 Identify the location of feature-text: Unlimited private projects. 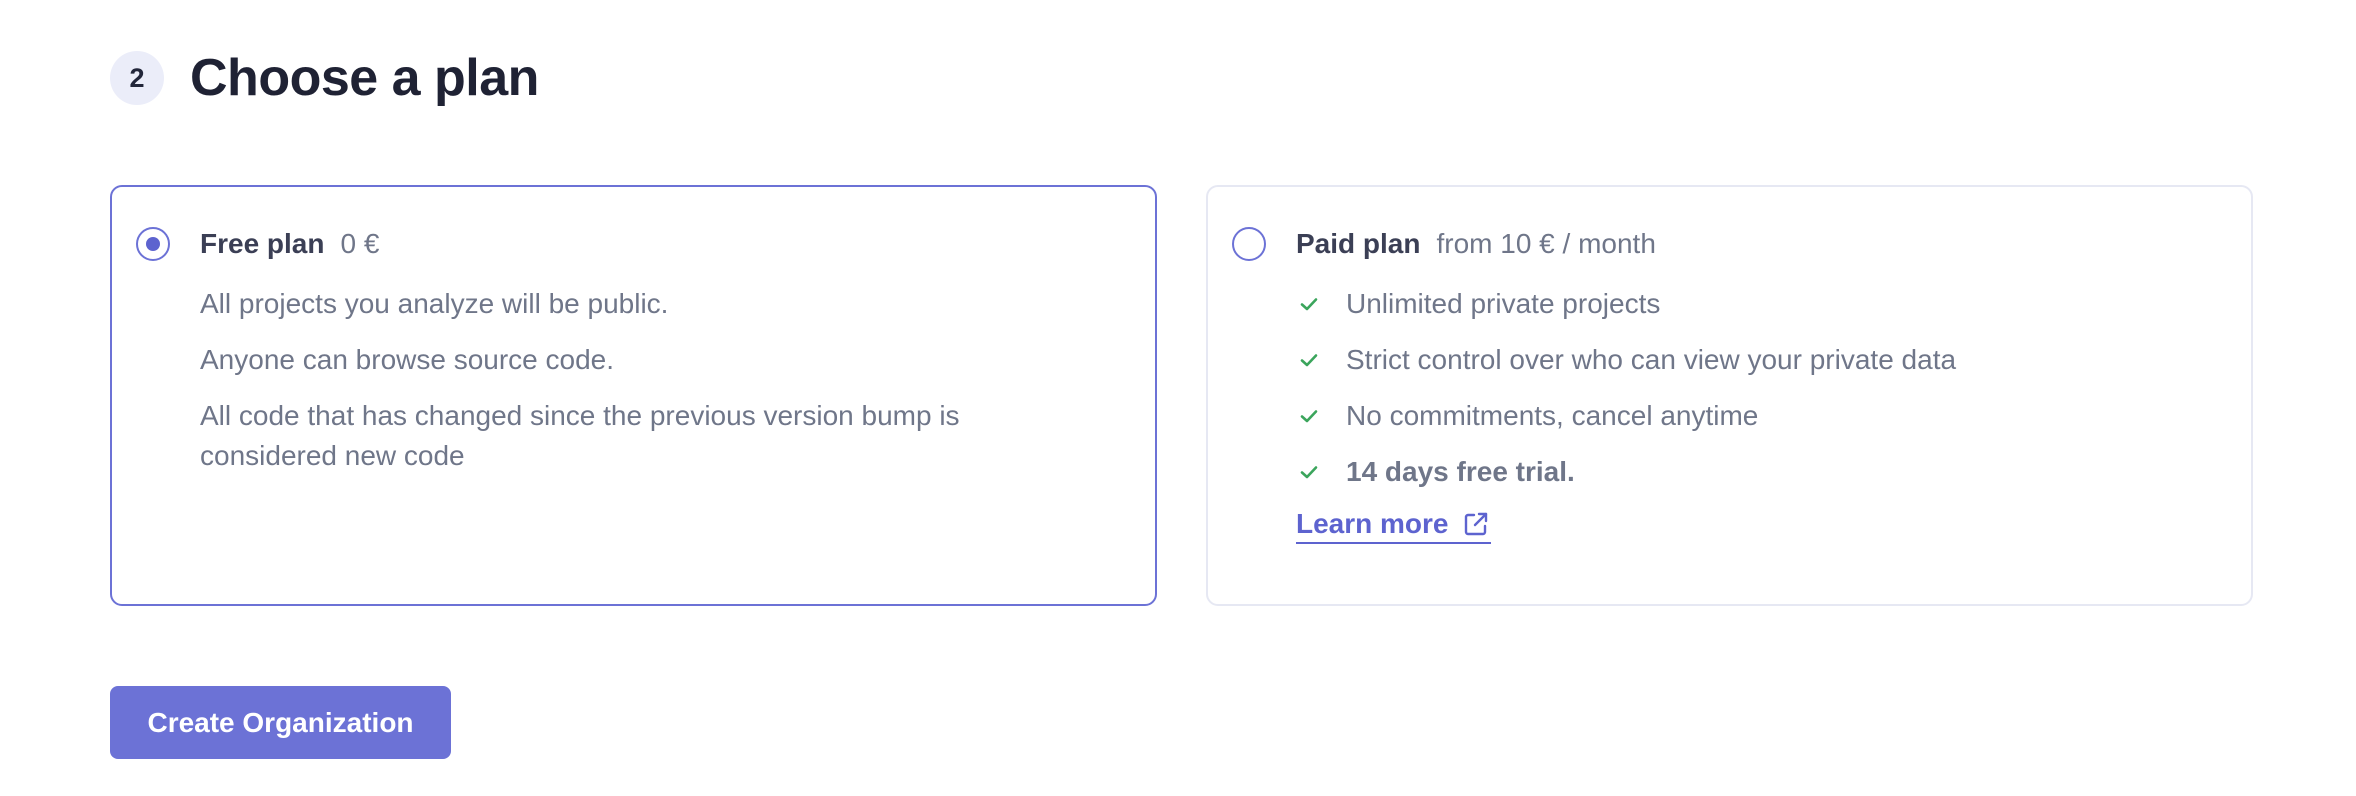
(1503, 303).